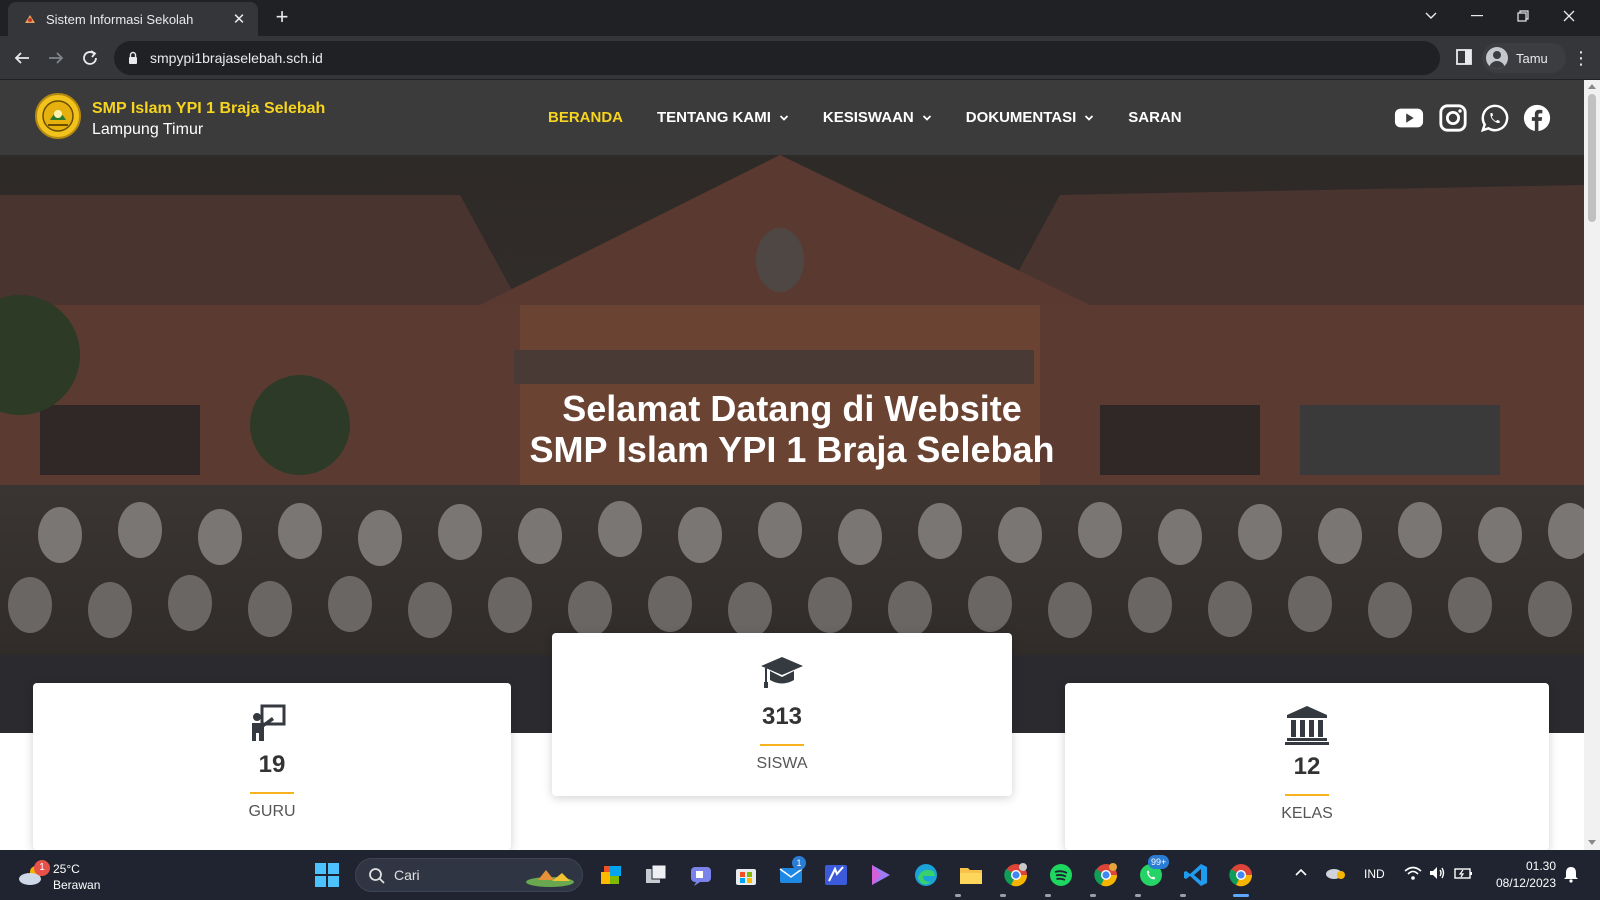 Image resolution: width=1600 pixels, height=900 pixels. What do you see at coordinates (656, 875) in the screenshot?
I see `task-view-icon` at bounding box center [656, 875].